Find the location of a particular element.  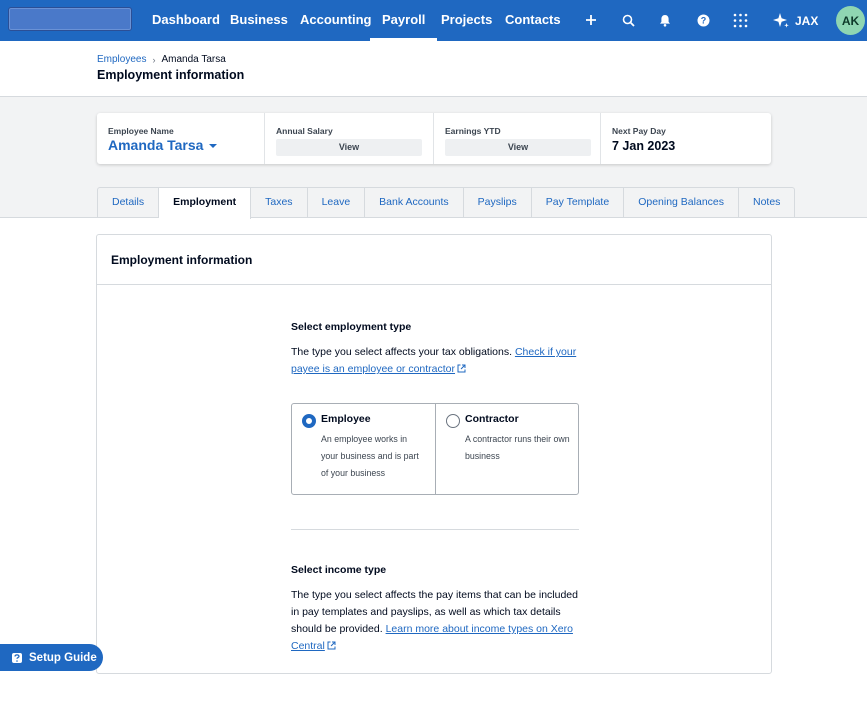

bell-icon is located at coordinates (665, 20).